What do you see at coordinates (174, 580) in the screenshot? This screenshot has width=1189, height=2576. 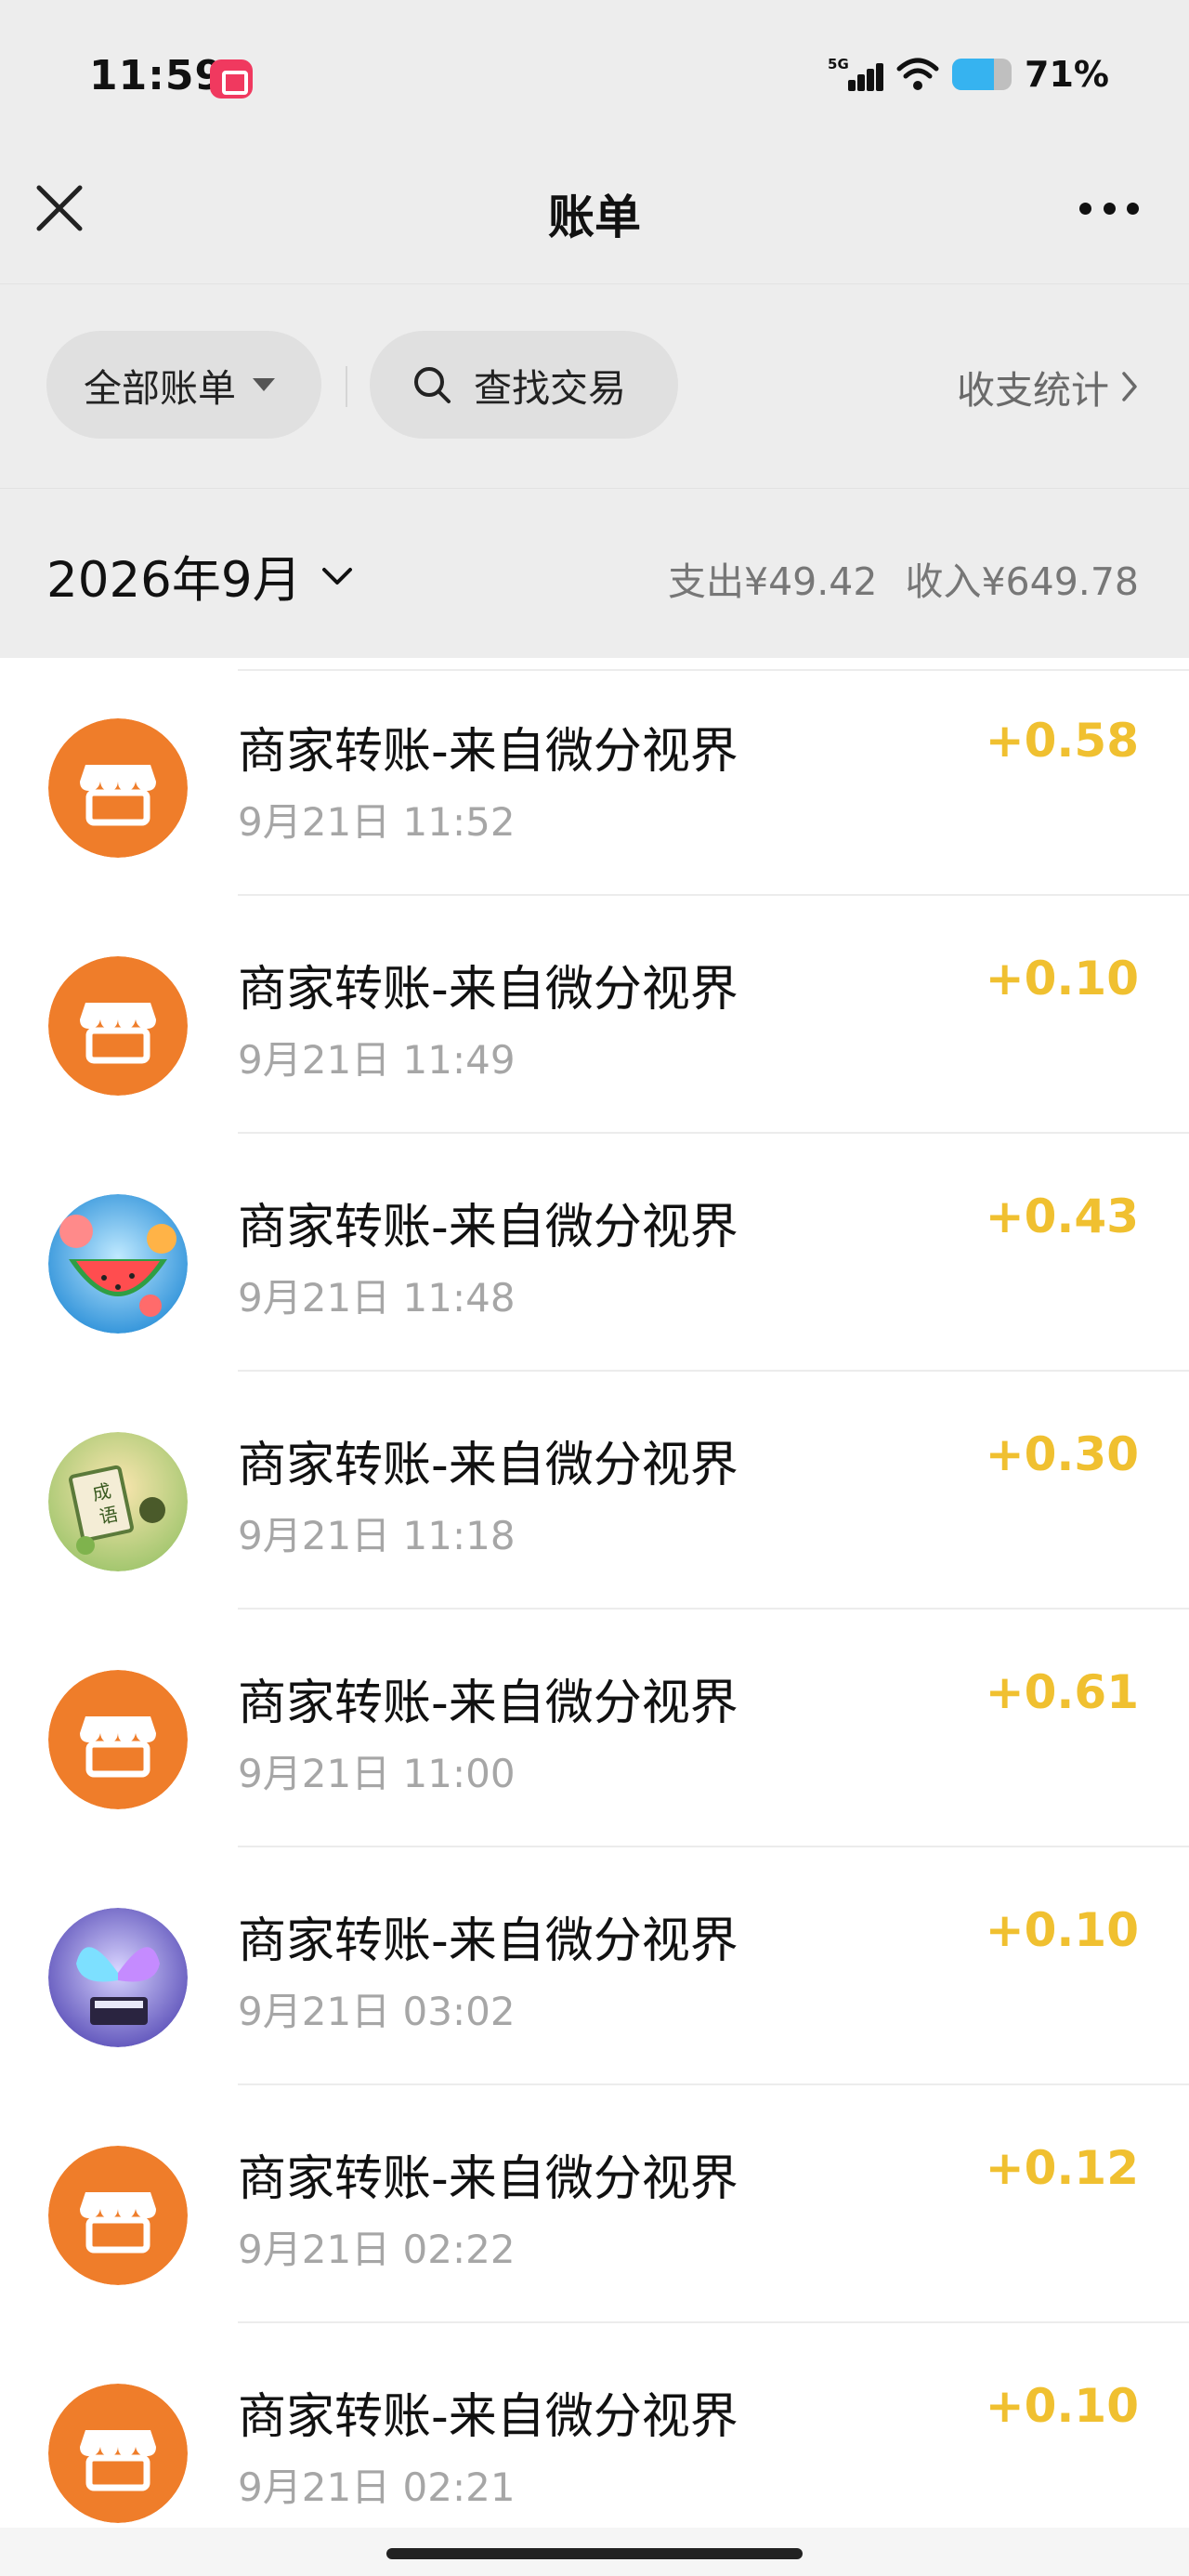 I see `month-label: 2026年9月` at bounding box center [174, 580].